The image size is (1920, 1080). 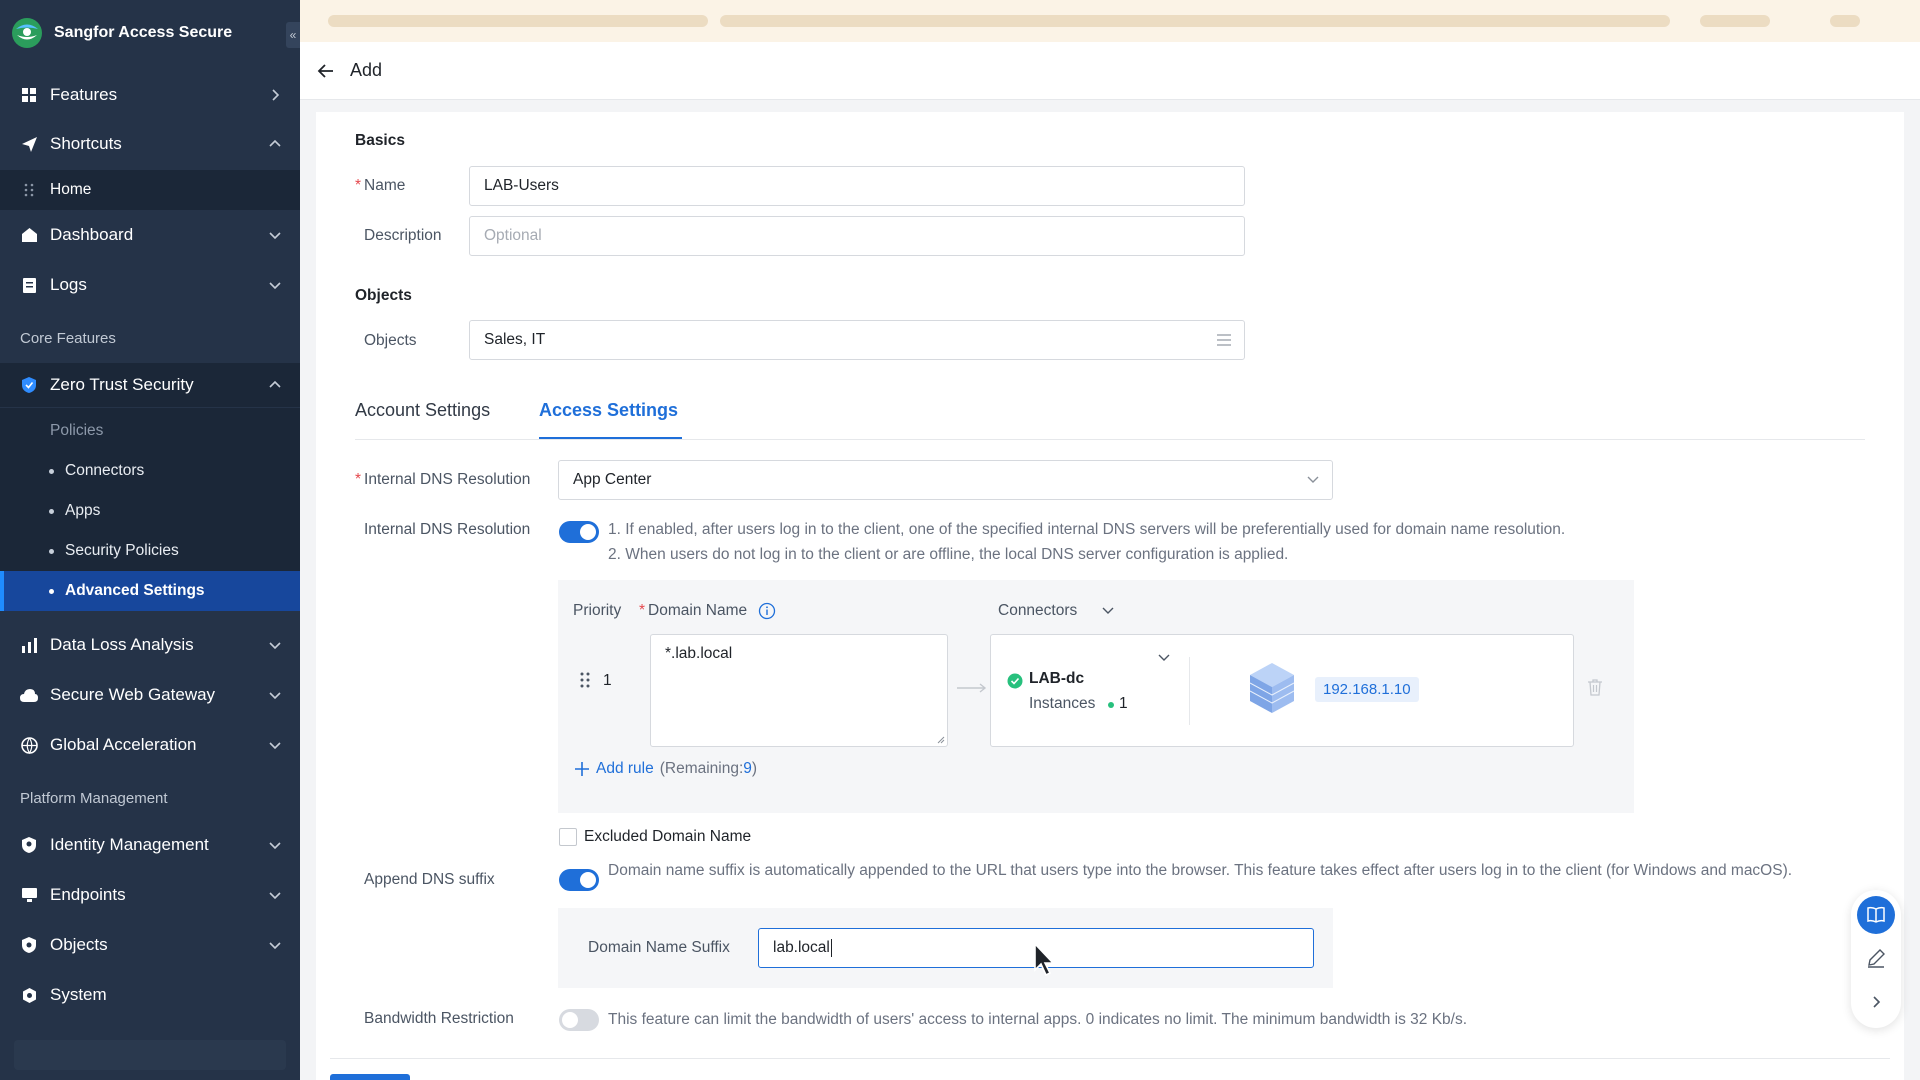 What do you see at coordinates (150, 1055) in the screenshot?
I see `user-profile-area` at bounding box center [150, 1055].